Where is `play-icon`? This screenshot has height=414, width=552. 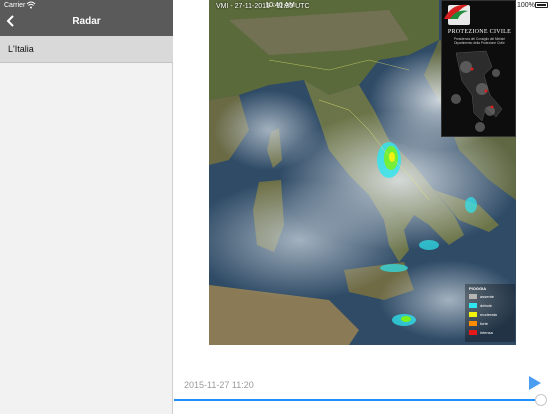 play-icon is located at coordinates (535, 383).